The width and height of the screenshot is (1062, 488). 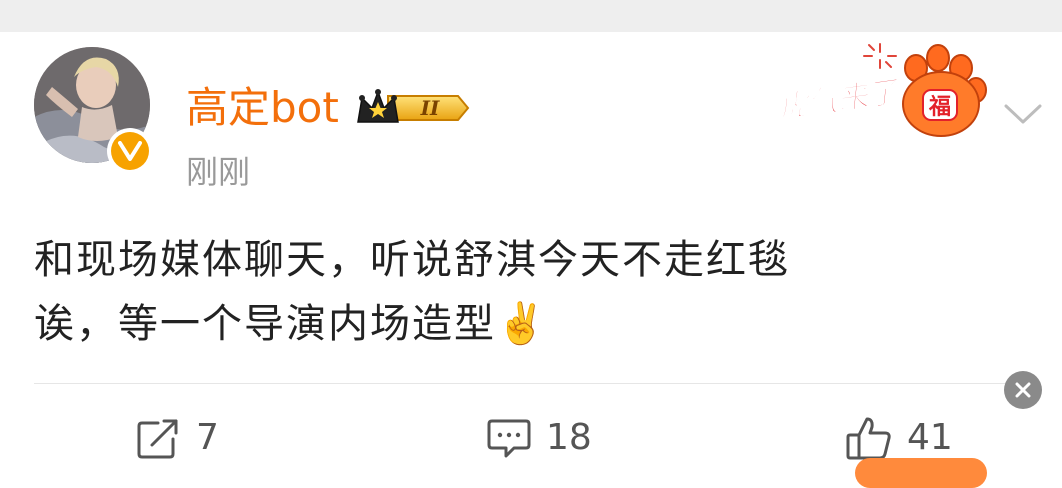 I want to click on chevron-down-icon, so click(x=1023, y=114).